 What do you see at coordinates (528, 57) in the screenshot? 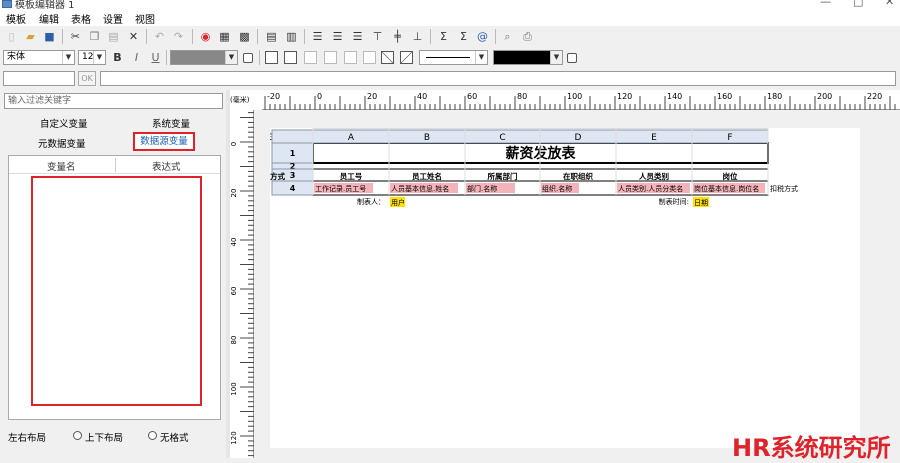
I see `line-color-select: ▼` at bounding box center [528, 57].